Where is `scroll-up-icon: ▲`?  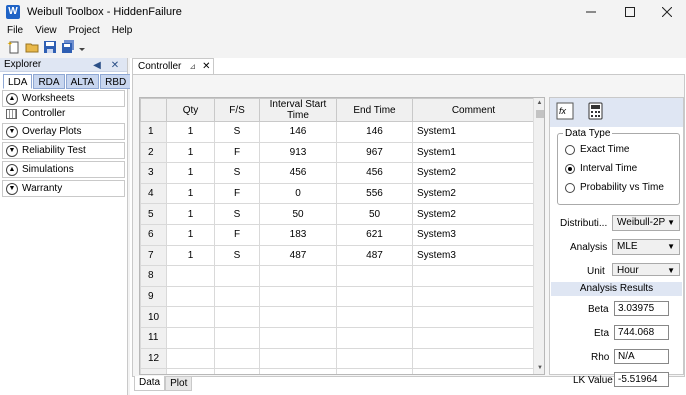
scroll-up-icon: ▲ is located at coordinates (539, 103).